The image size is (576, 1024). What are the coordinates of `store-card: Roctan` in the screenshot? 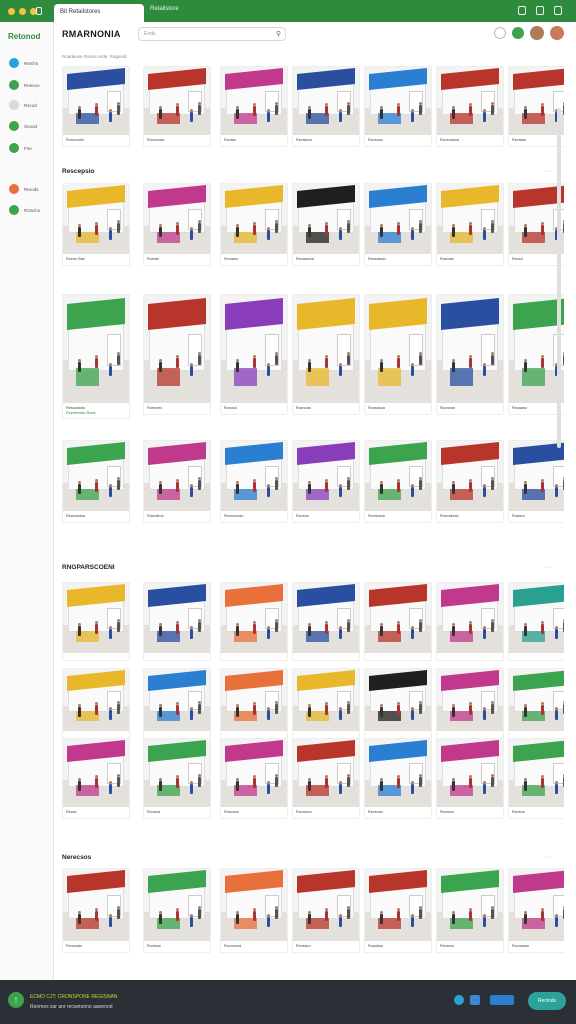 It's located at (254, 106).